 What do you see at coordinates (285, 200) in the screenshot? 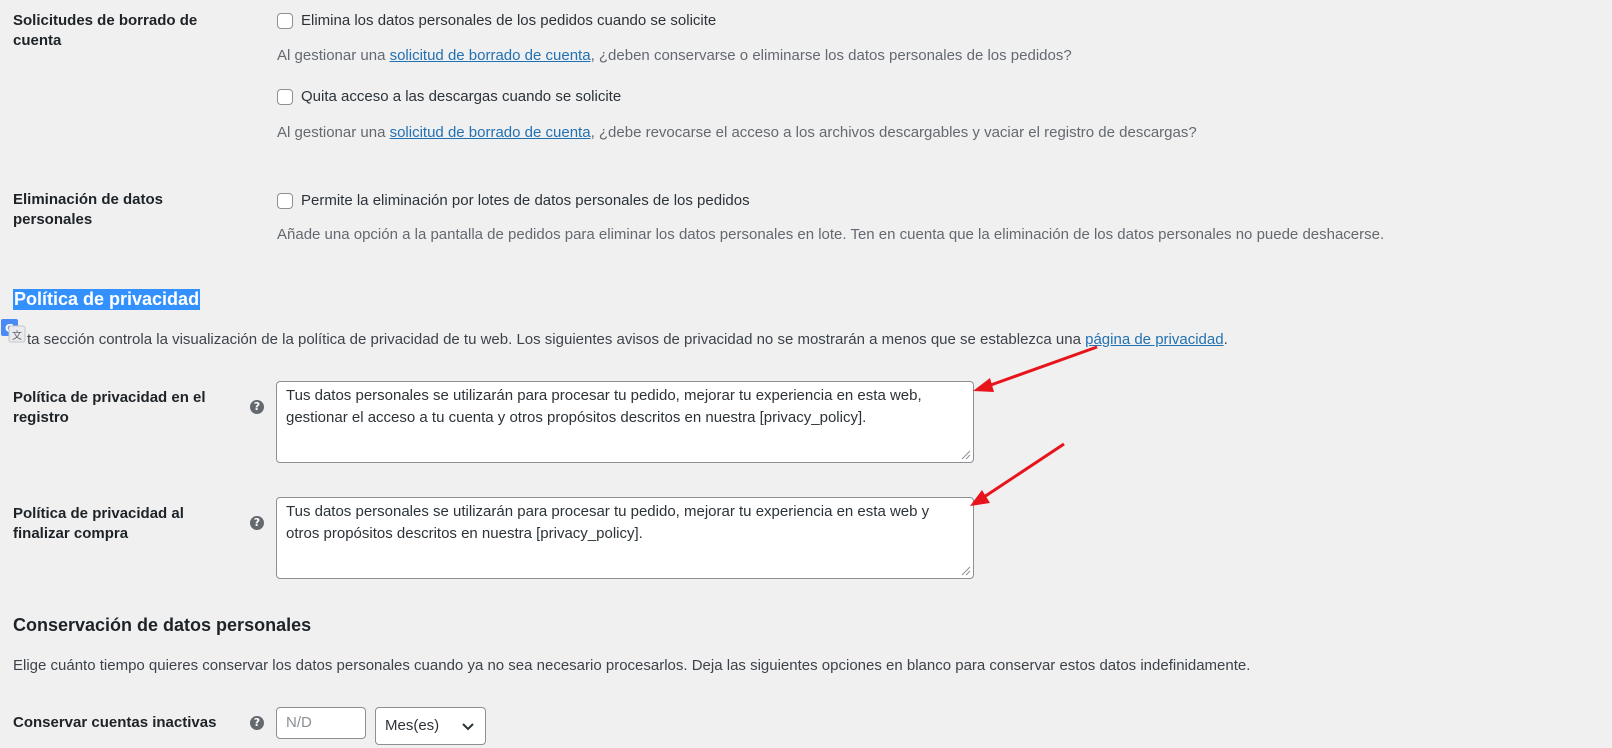
I see `bulk-removal-checkbox` at bounding box center [285, 200].